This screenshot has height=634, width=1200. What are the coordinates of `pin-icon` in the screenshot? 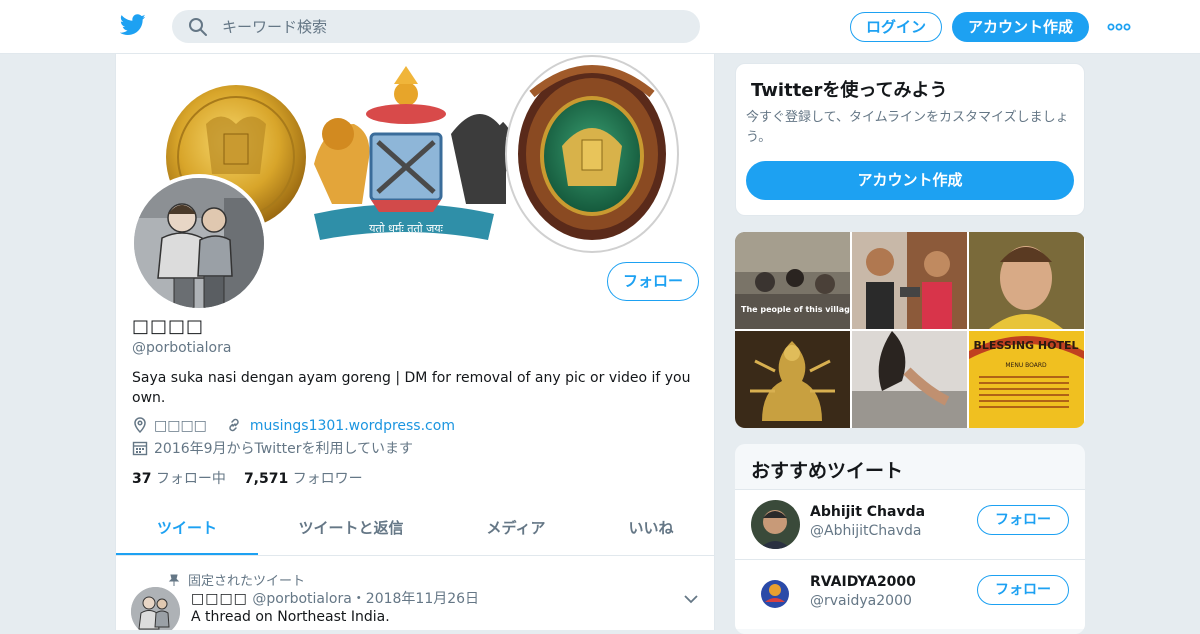 It's located at (174, 580).